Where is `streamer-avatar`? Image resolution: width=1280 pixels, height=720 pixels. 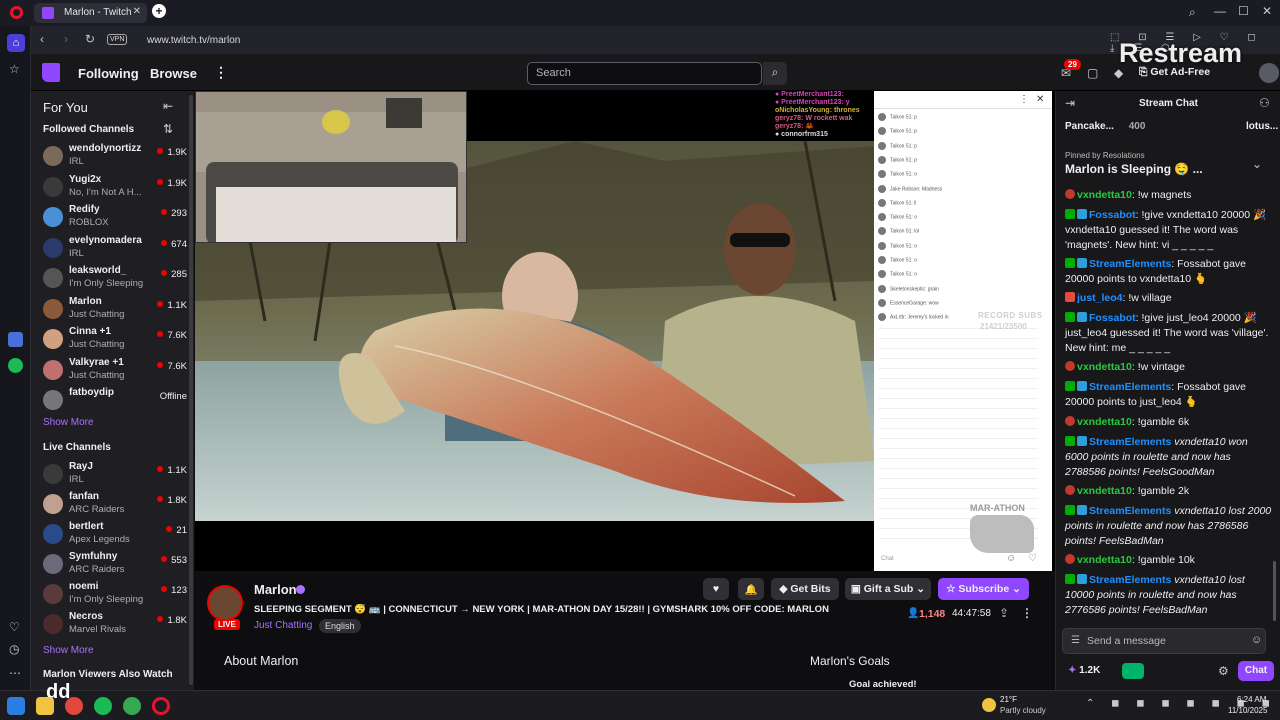 streamer-avatar is located at coordinates (225, 603).